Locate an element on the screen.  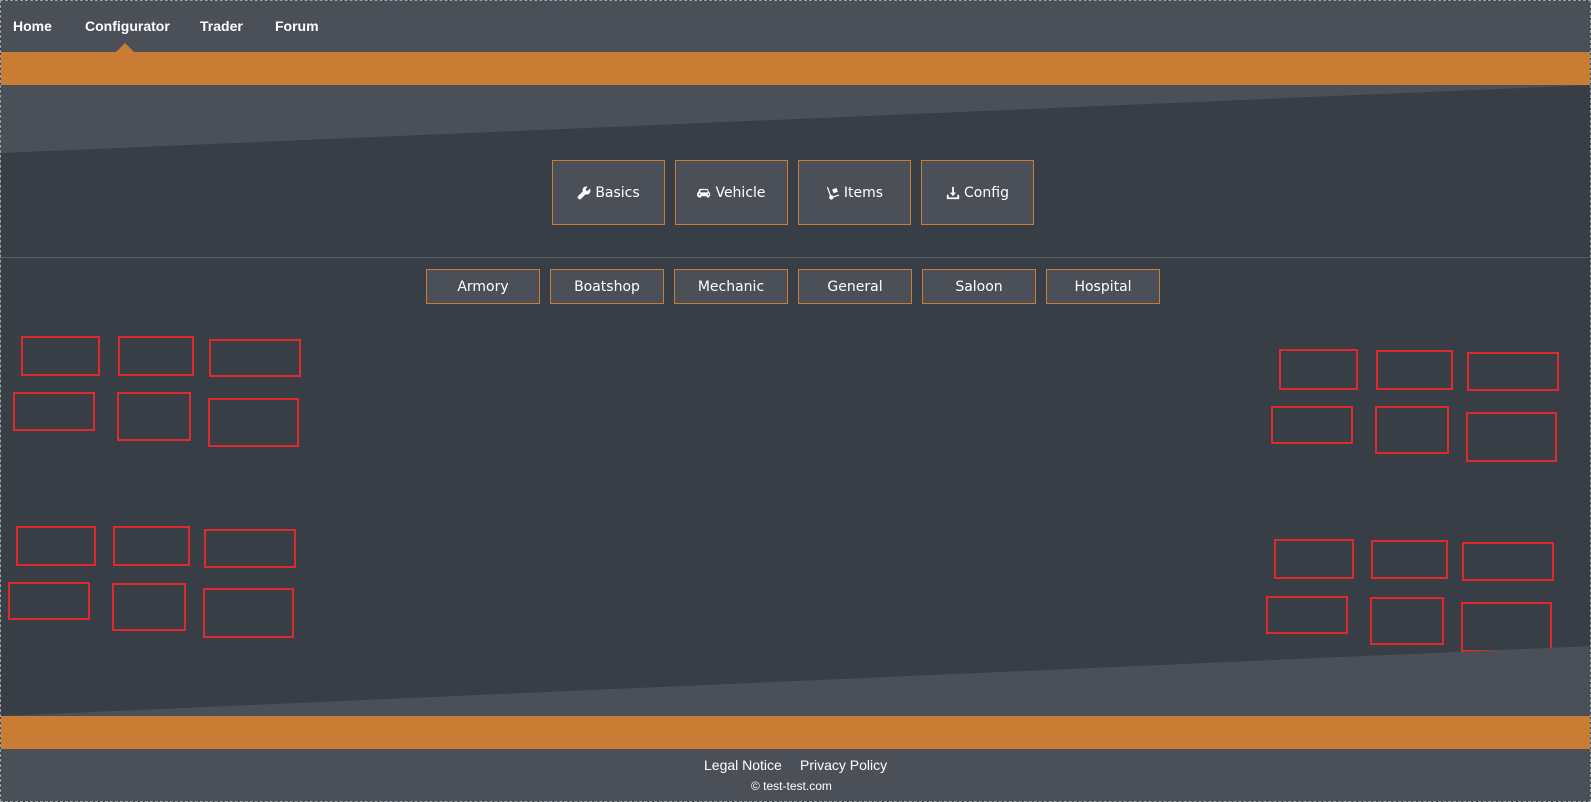
footer-slant-decoration is located at coordinates (795, 681).